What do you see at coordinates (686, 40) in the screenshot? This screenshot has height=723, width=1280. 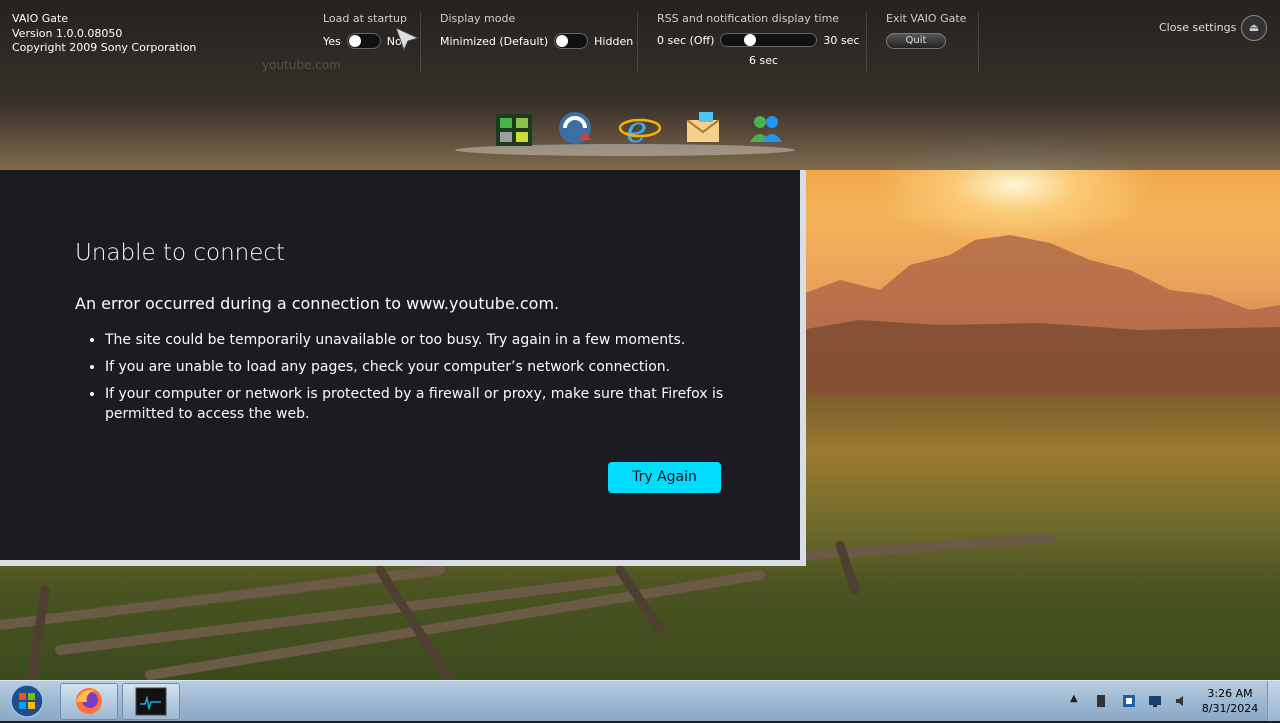 I see `rss-min-label: 0 sec (Off)` at bounding box center [686, 40].